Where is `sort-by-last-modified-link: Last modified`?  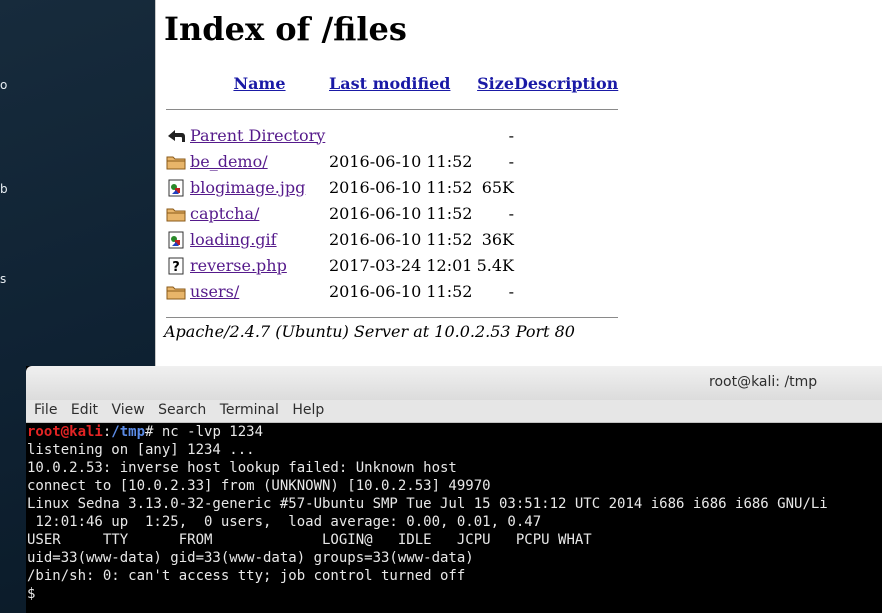
sort-by-last-modified-link: Last modified is located at coordinates (389, 83).